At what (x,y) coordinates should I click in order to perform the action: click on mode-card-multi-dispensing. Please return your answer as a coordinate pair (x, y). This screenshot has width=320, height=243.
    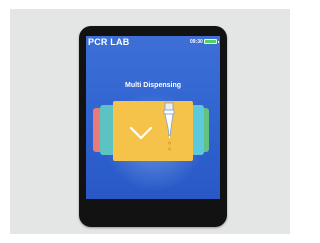
    Looking at the image, I should click on (153, 131).